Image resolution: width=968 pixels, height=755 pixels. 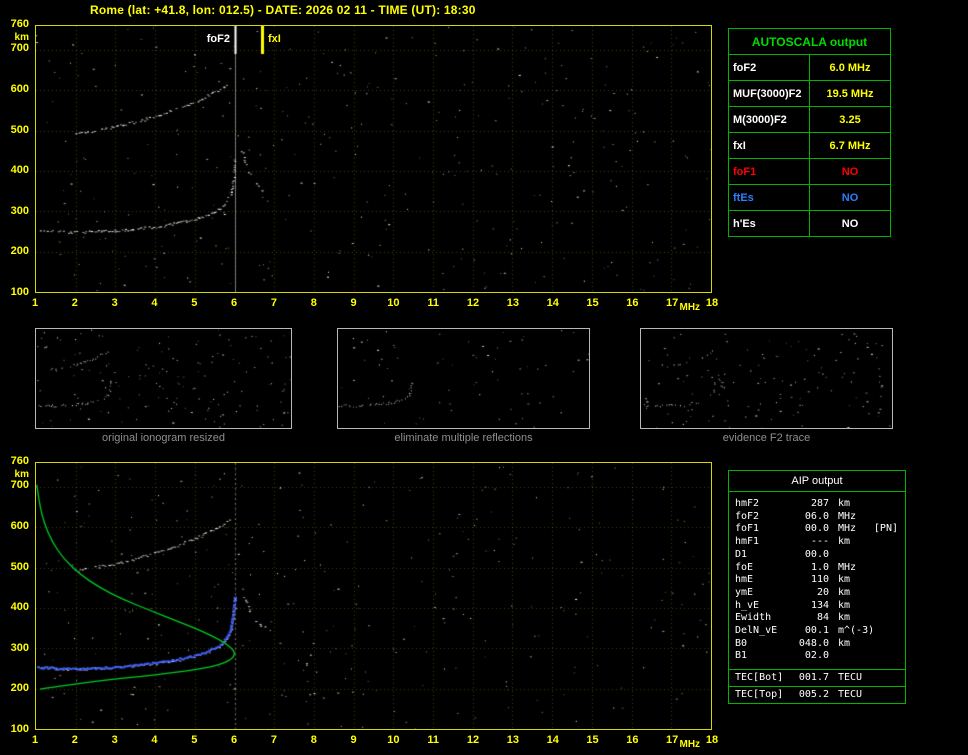 I want to click on aip-param-value: 287, so click(x=819, y=503).